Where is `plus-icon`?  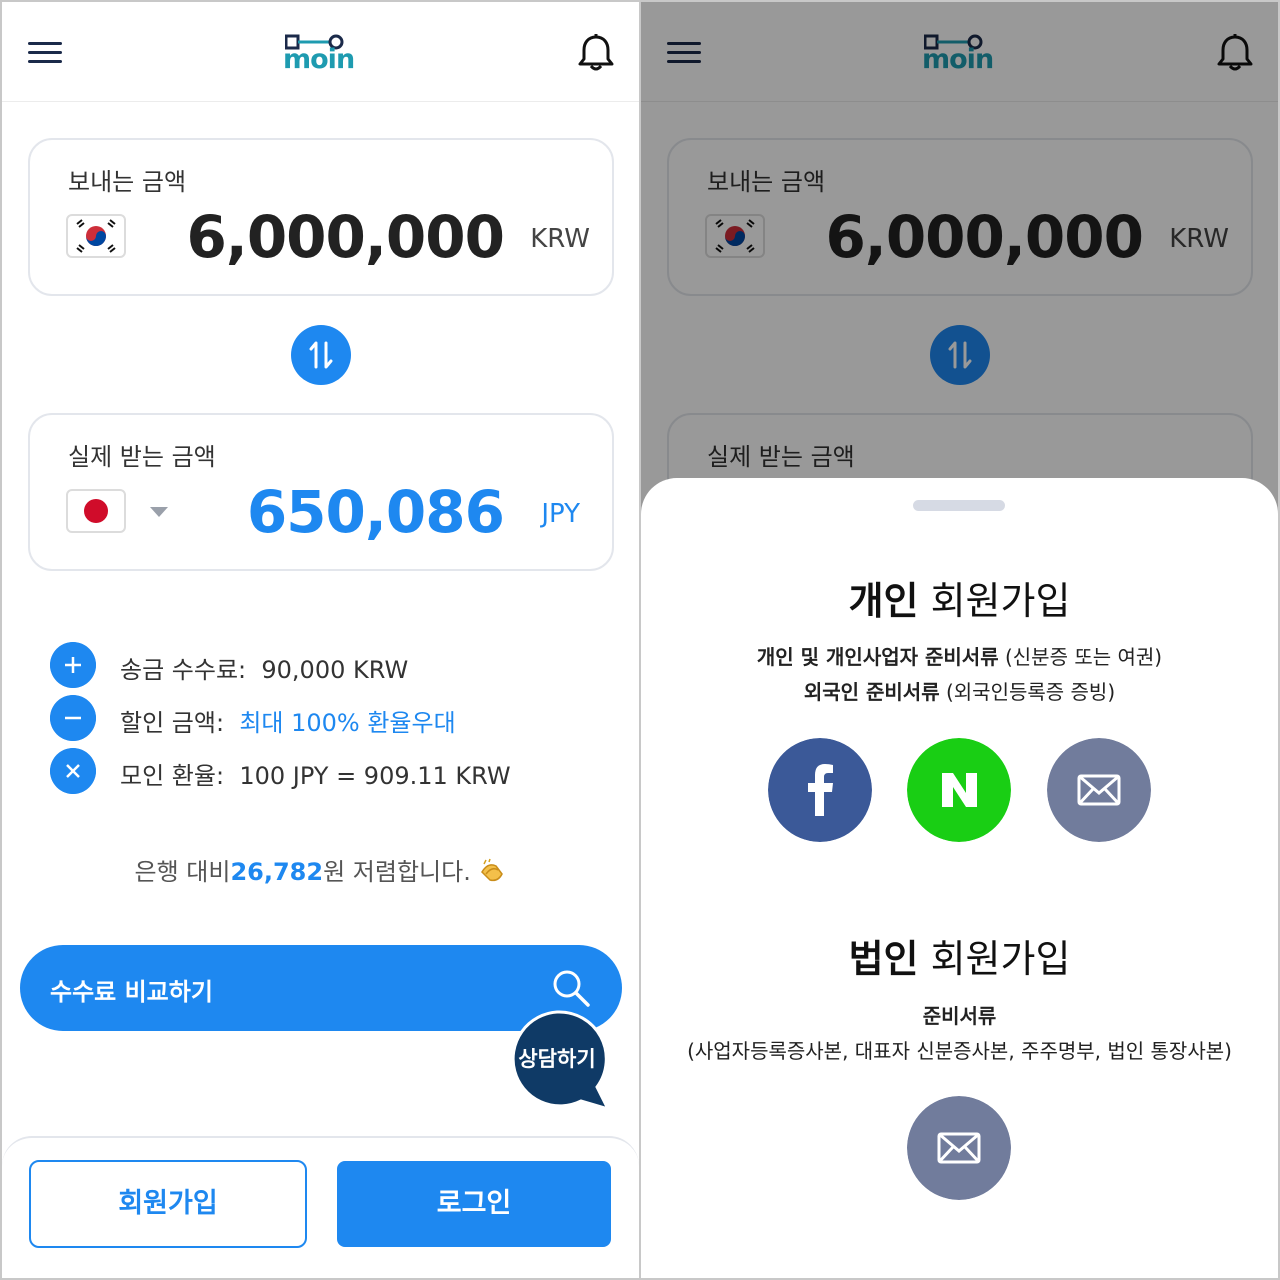
plus-icon is located at coordinates (73, 665).